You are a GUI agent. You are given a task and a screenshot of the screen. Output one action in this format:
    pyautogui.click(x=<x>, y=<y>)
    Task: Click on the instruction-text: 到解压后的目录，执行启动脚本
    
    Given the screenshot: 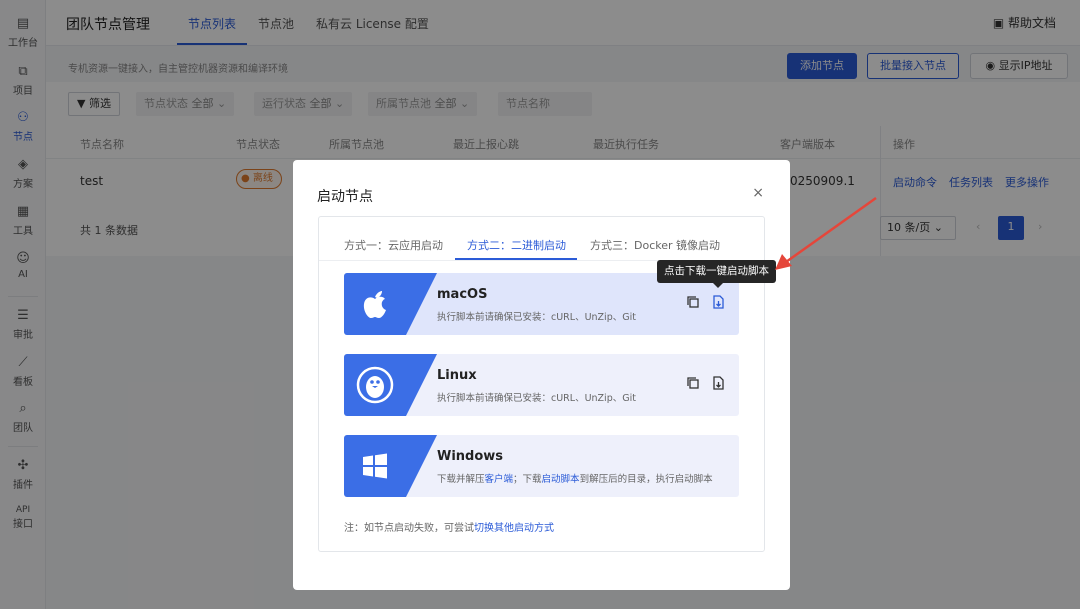 What is the action you would take?
    pyautogui.click(x=646, y=479)
    